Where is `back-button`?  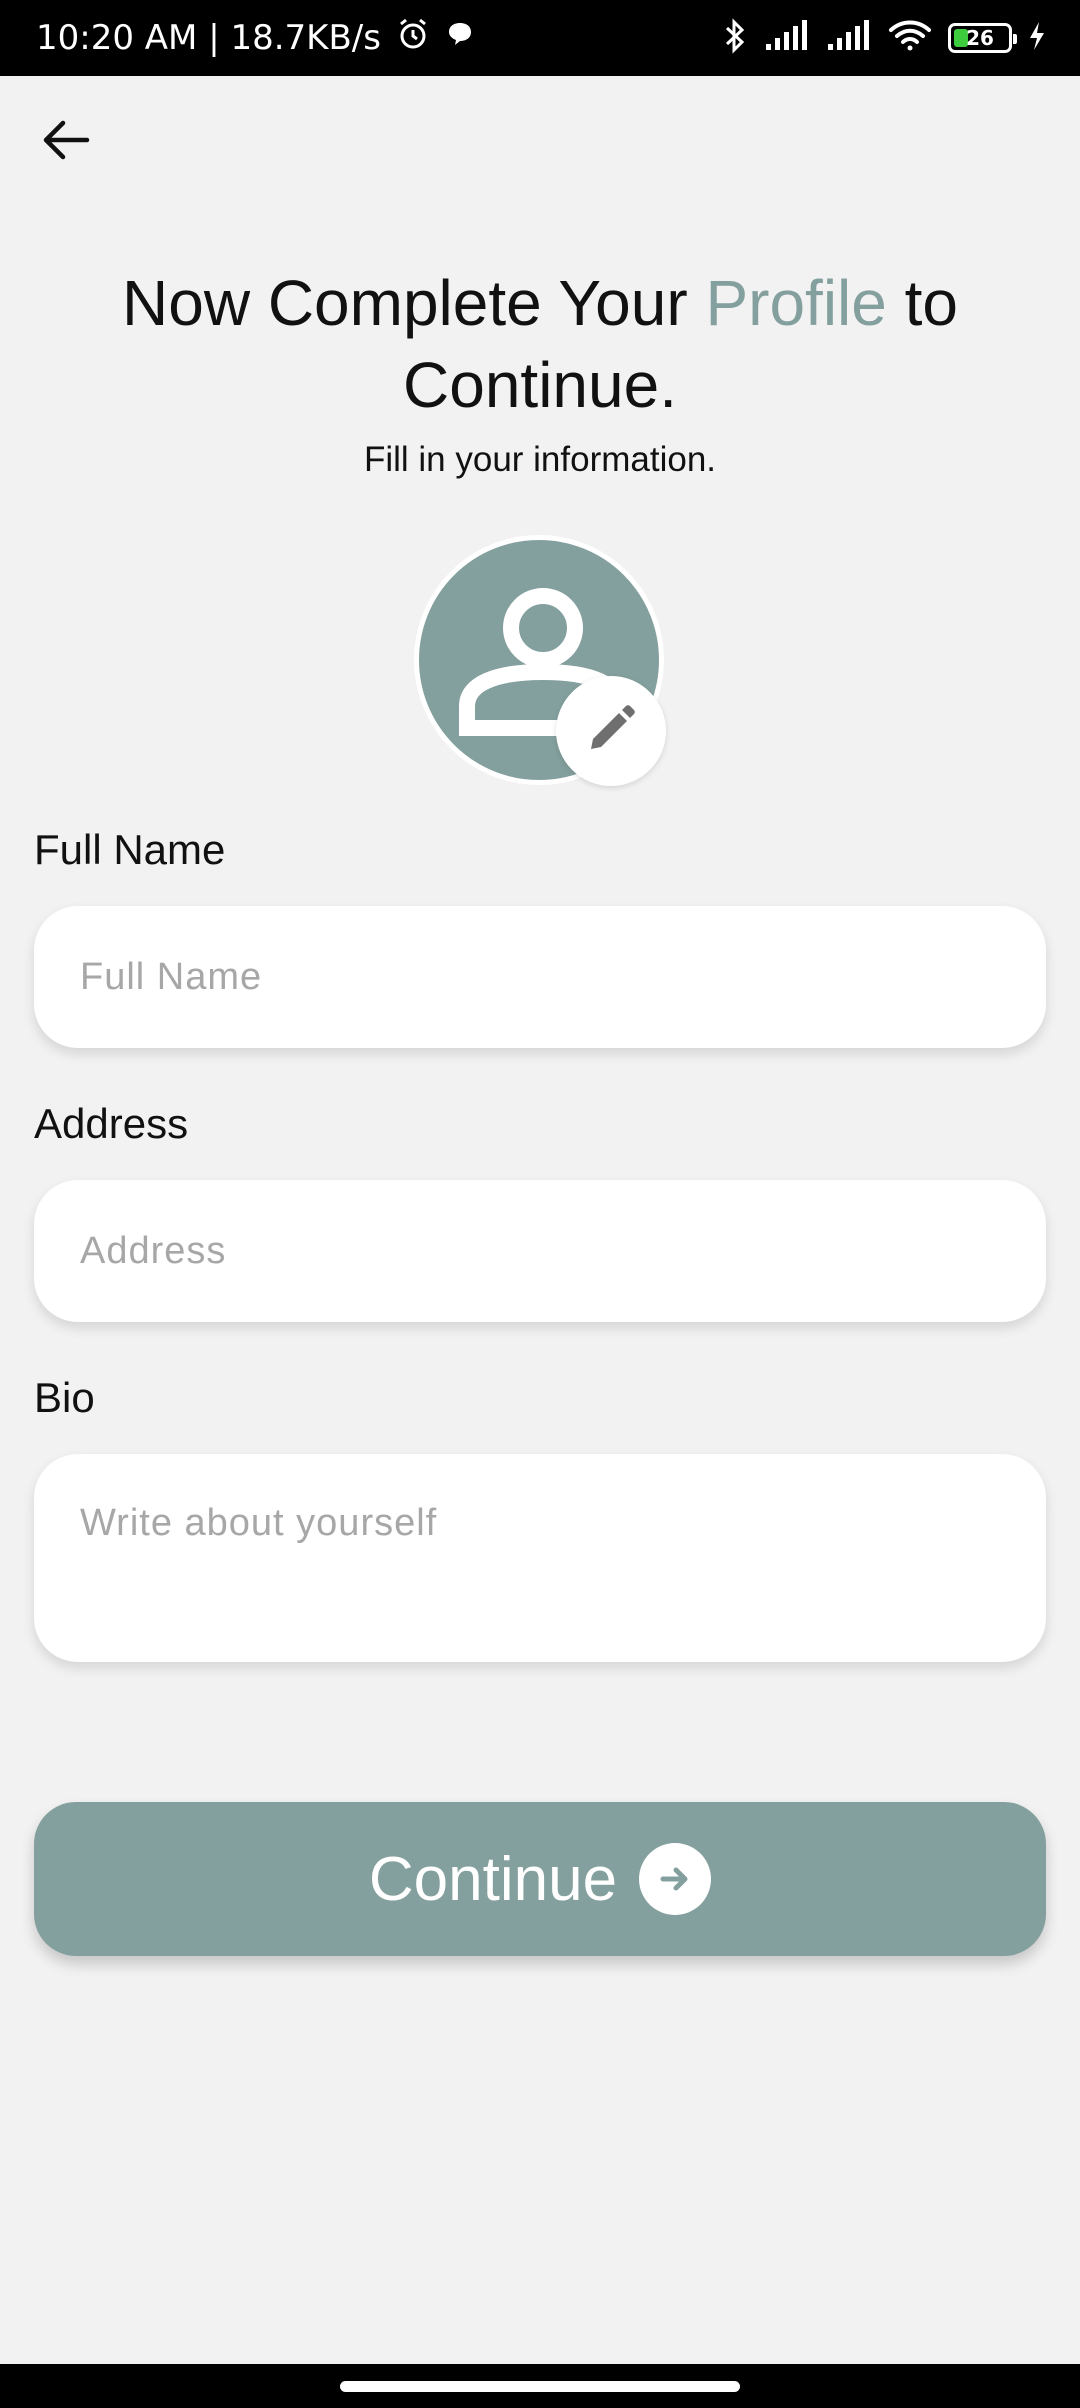
back-button is located at coordinates (66, 142).